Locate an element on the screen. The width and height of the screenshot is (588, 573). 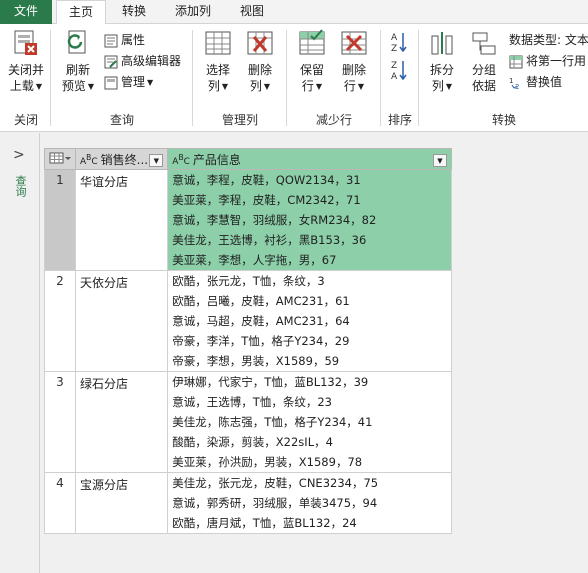
remove-columns-label-1: 删除 is located at coordinates (259, 70).